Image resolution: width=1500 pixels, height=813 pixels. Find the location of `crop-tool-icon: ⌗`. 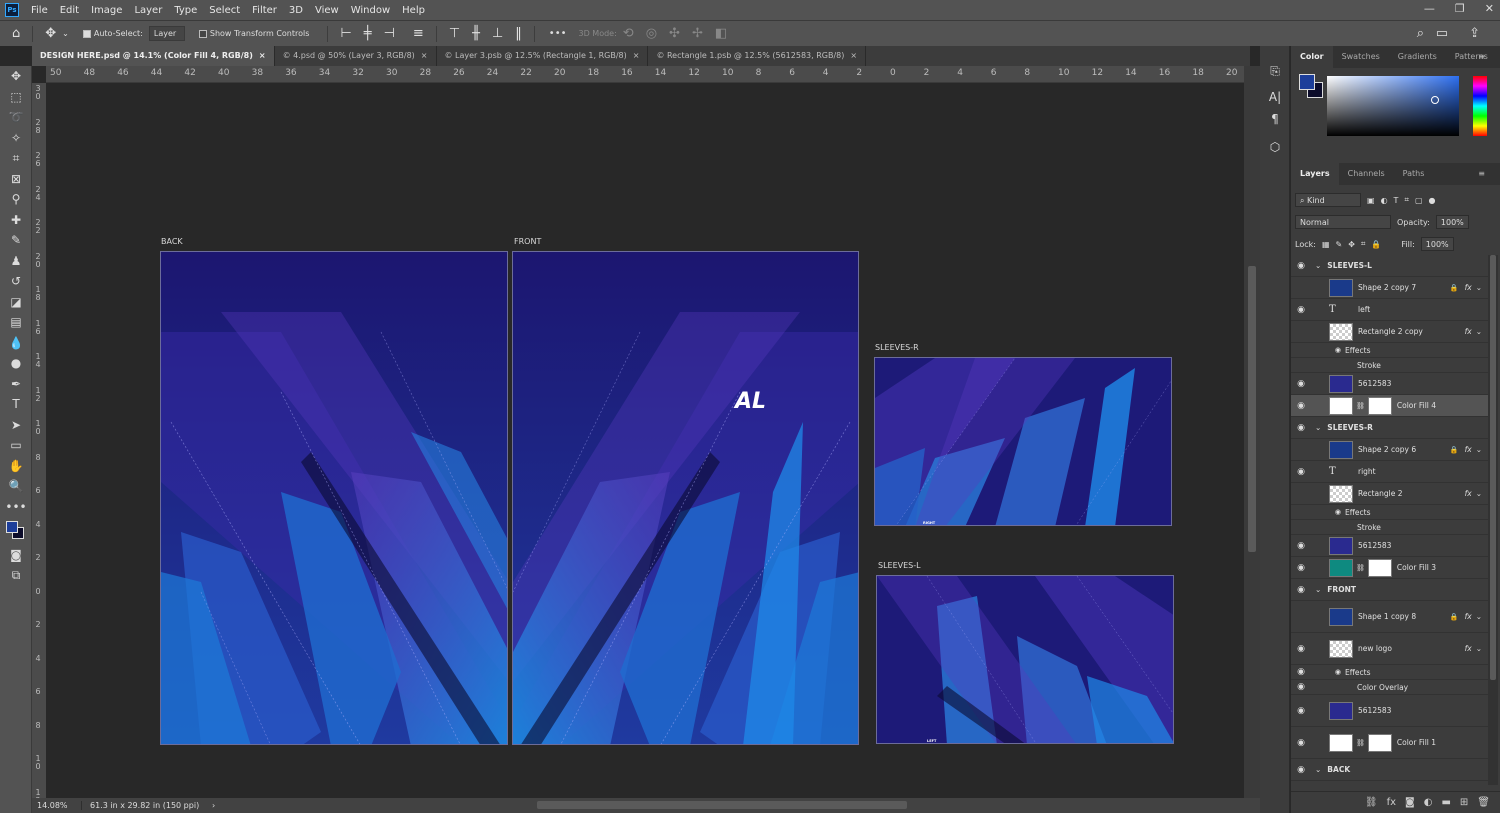

crop-tool-icon: ⌗ is located at coordinates (16, 158).